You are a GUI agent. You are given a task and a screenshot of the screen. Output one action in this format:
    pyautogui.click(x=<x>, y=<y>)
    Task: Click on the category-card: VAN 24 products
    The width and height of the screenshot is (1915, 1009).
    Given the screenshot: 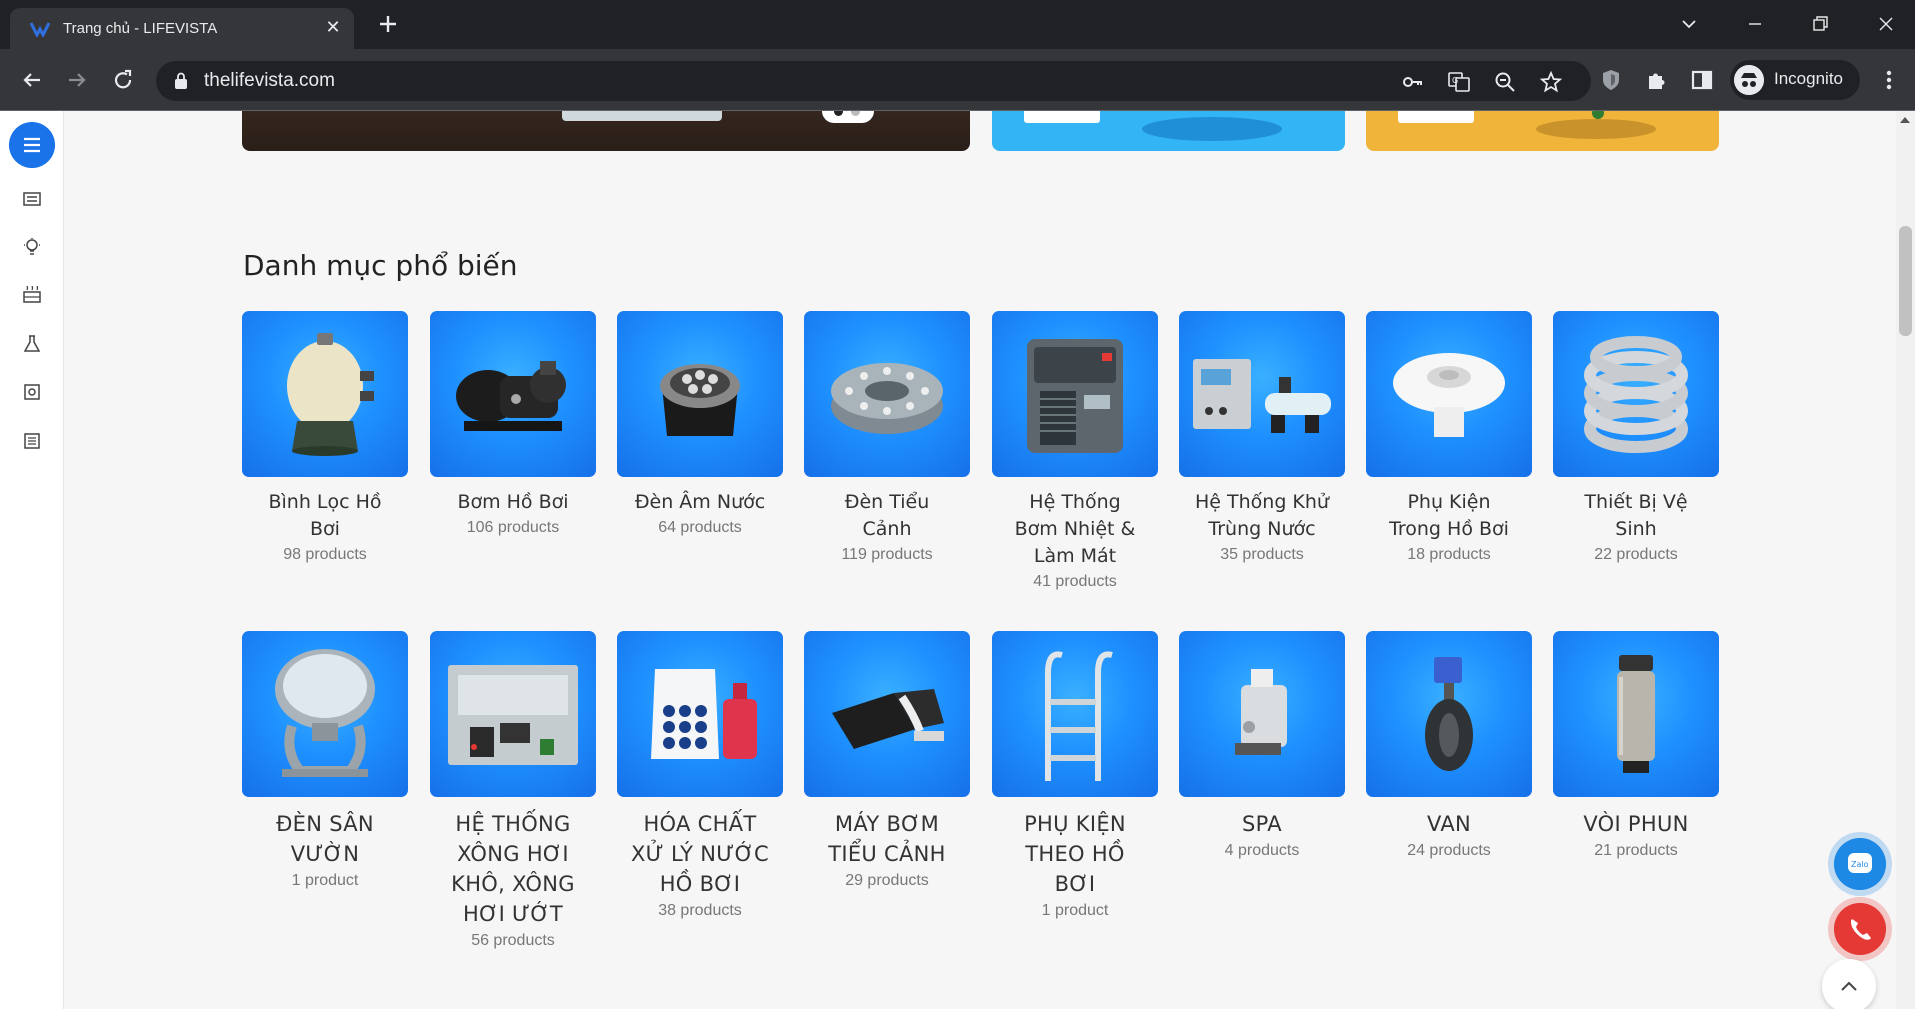 What is the action you would take?
    pyautogui.click(x=1449, y=747)
    